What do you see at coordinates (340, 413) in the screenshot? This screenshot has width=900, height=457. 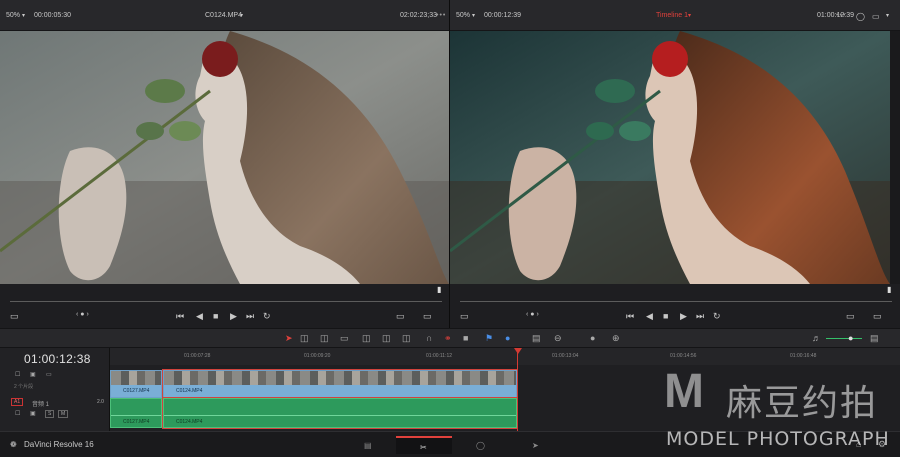 I see `audio-clip: C0124.MP4` at bounding box center [340, 413].